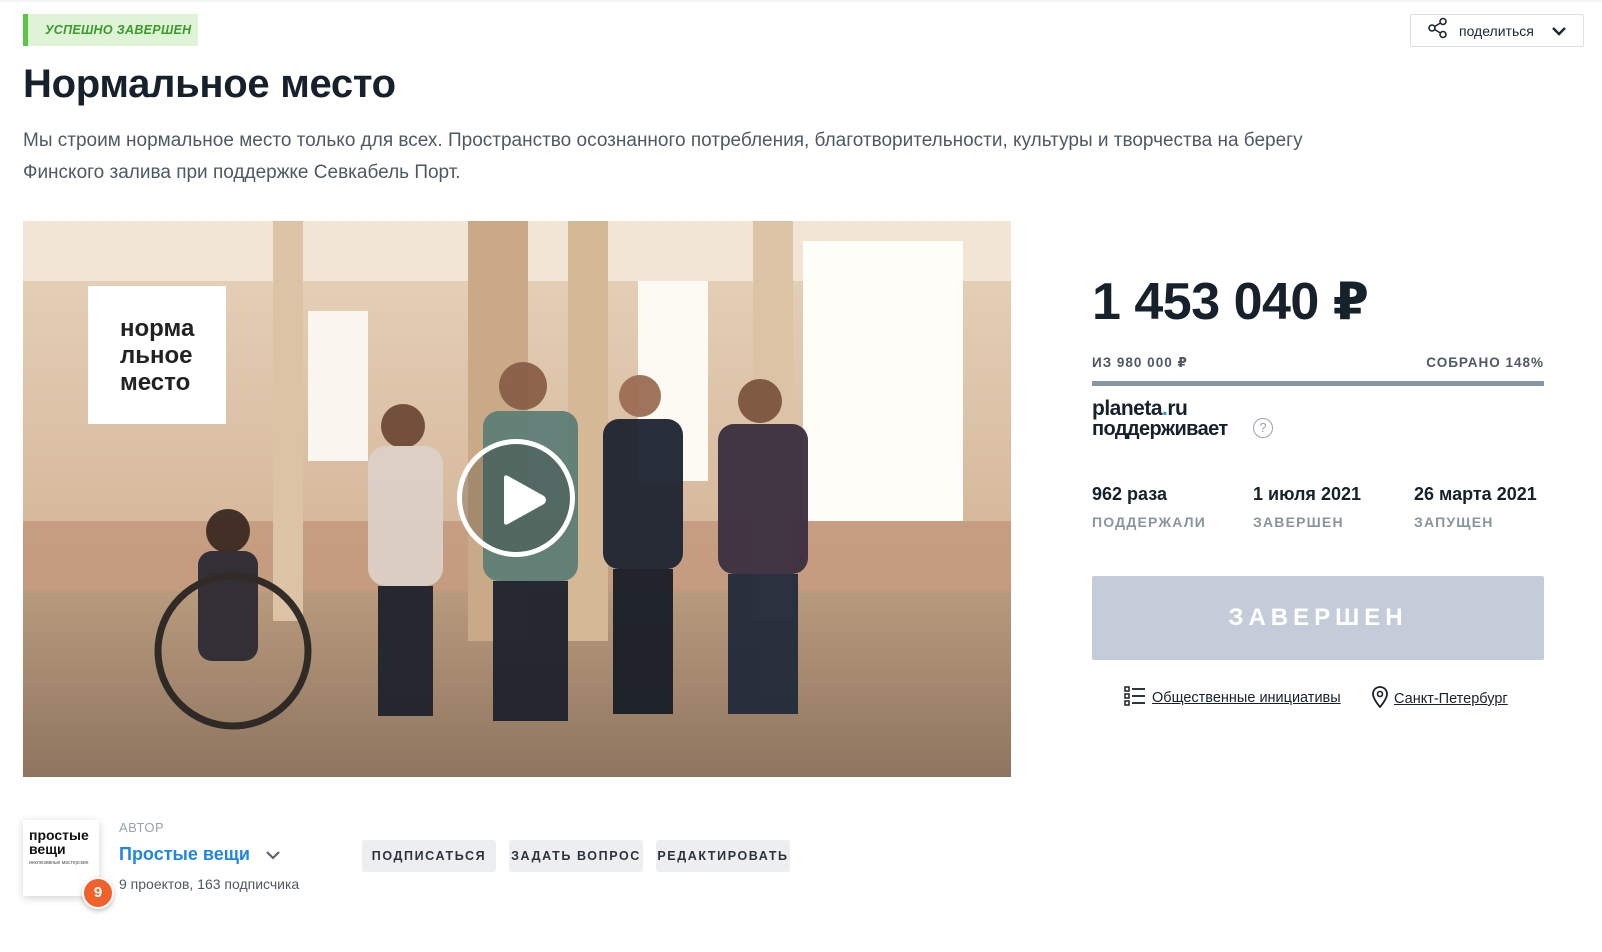 This screenshot has width=1602, height=952. What do you see at coordinates (1149, 522) in the screenshot?
I see `stat-label: поддержали` at bounding box center [1149, 522].